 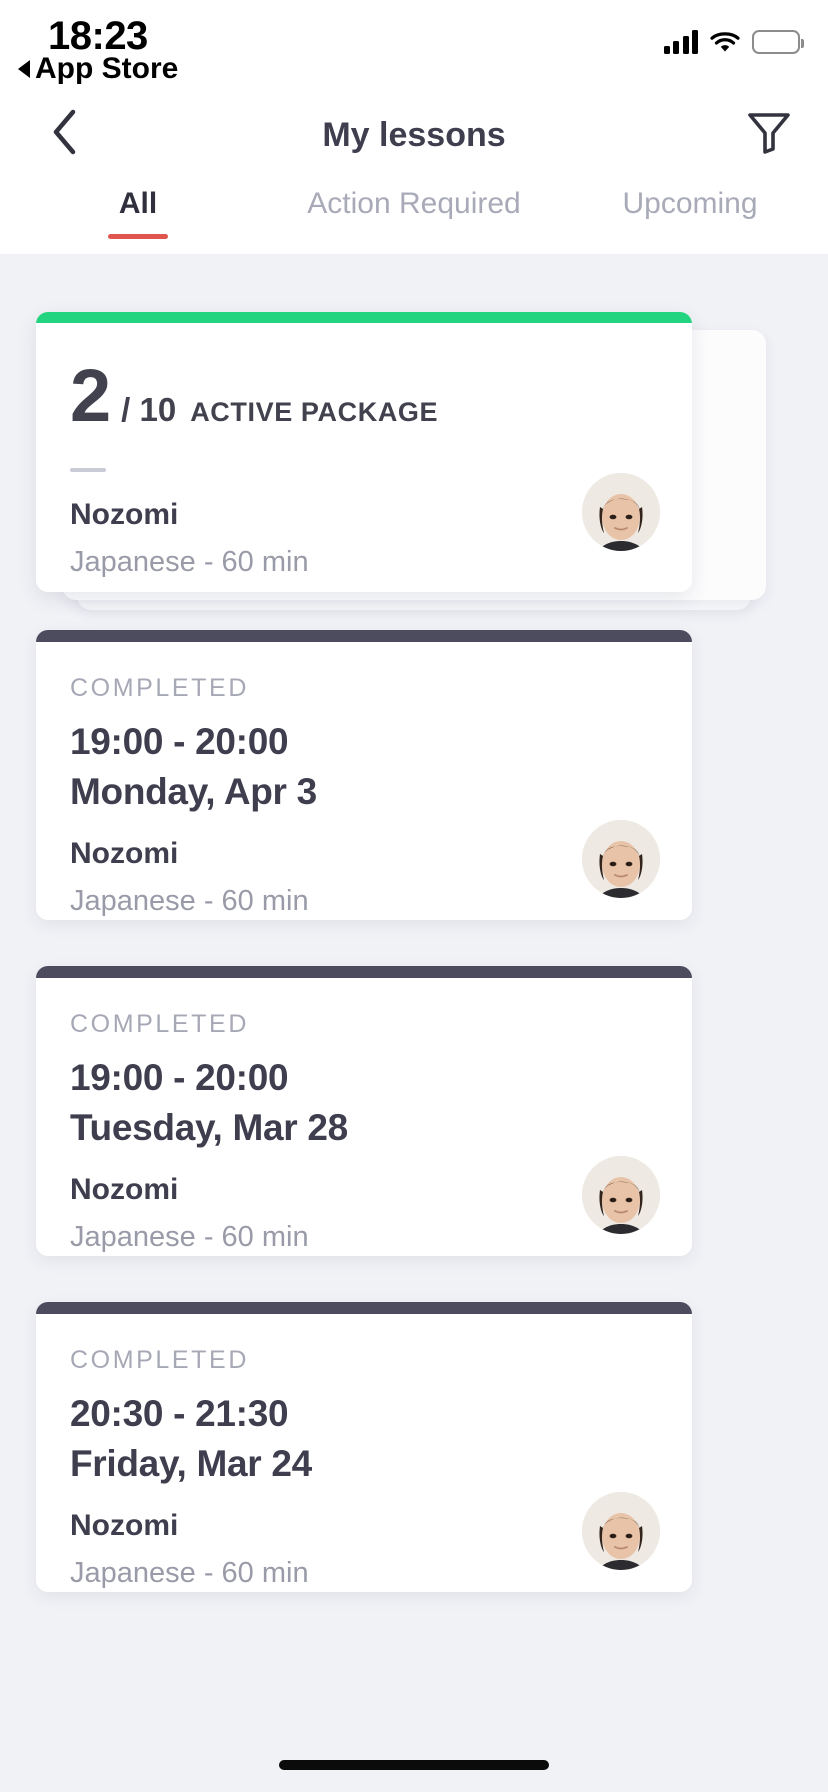 I want to click on lesson-filter-tabs: All Action Required Upcoming, so click(x=414, y=211).